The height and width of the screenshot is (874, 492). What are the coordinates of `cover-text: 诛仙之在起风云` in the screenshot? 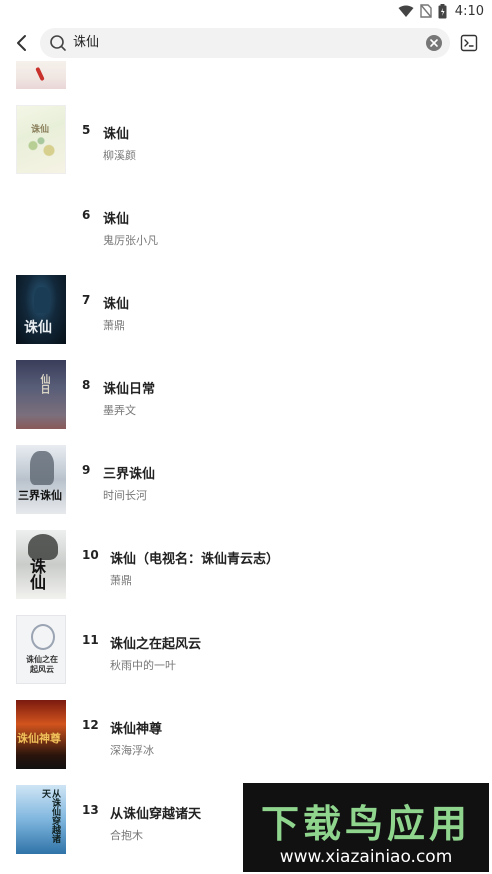 It's located at (42, 664).